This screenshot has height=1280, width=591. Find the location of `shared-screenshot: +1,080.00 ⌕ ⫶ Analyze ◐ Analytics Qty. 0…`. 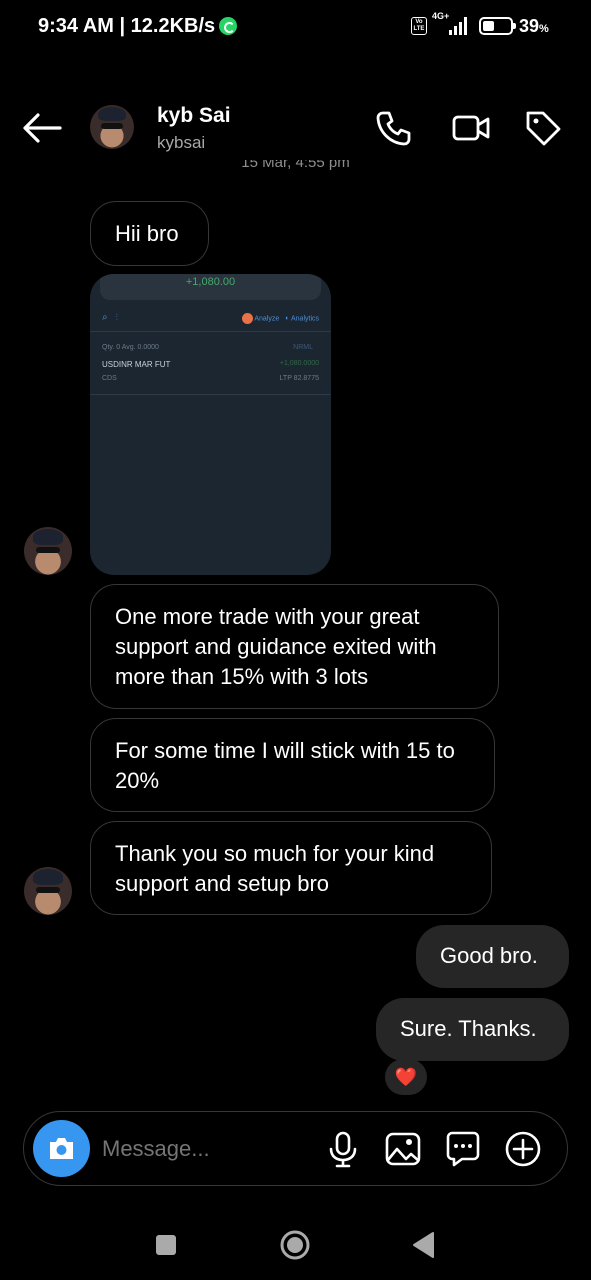

shared-screenshot: +1,080.00 ⌕ ⫶ Analyze ◐ Analytics Qty. 0… is located at coordinates (210, 424).